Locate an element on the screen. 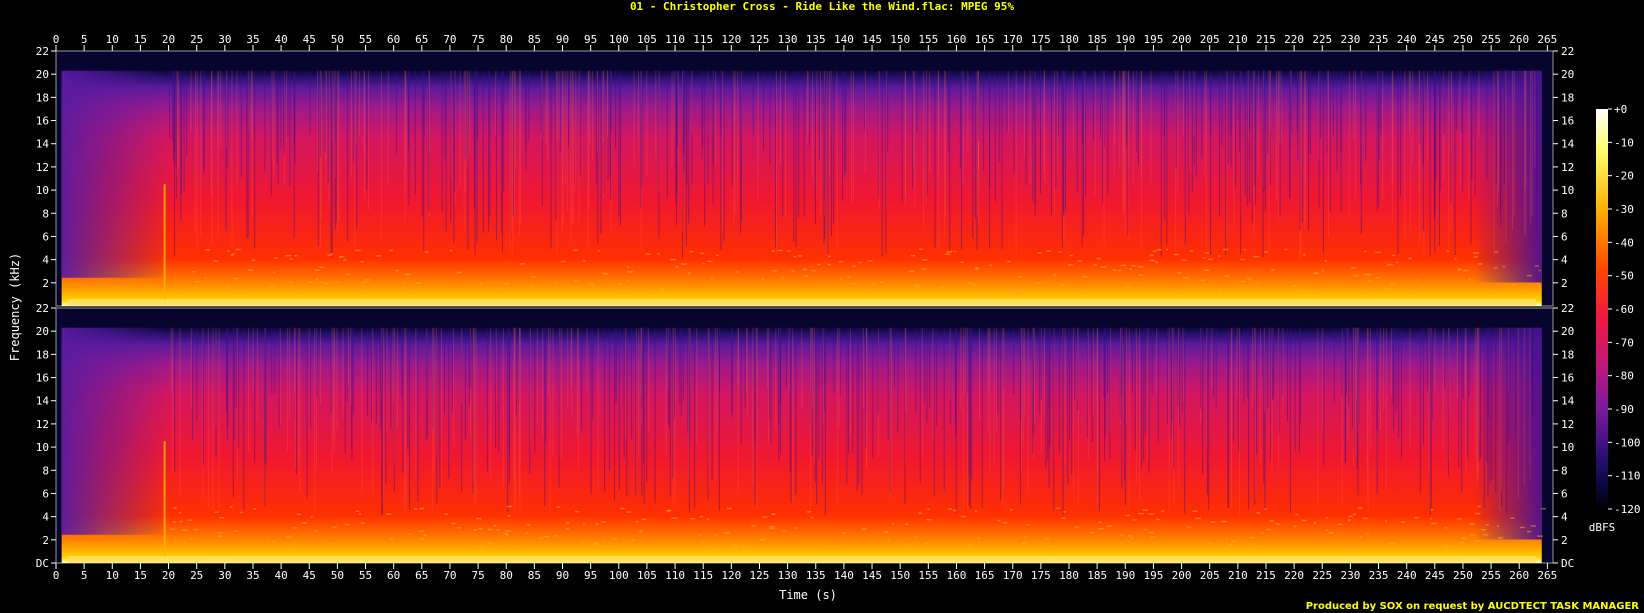 The height and width of the screenshot is (613, 1644). x-tick-label-bottom: 235 is located at coordinates (1379, 575).